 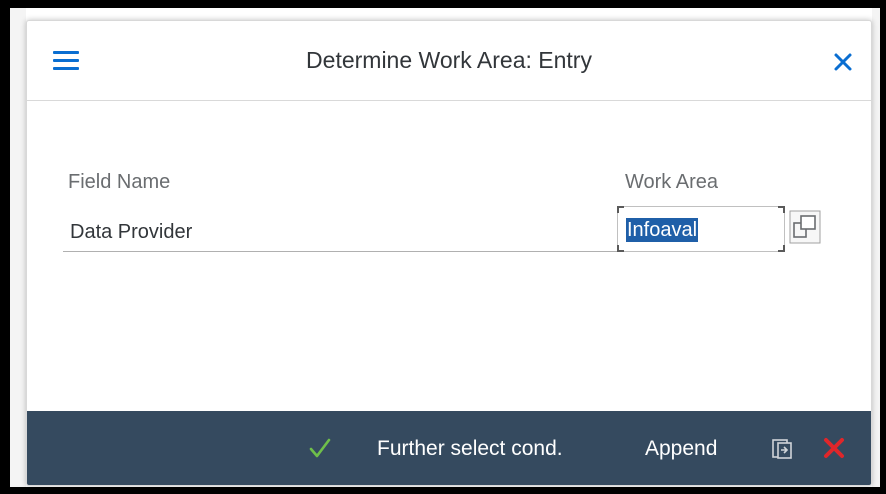 I want to click on checkmark-icon, so click(x=320, y=448).